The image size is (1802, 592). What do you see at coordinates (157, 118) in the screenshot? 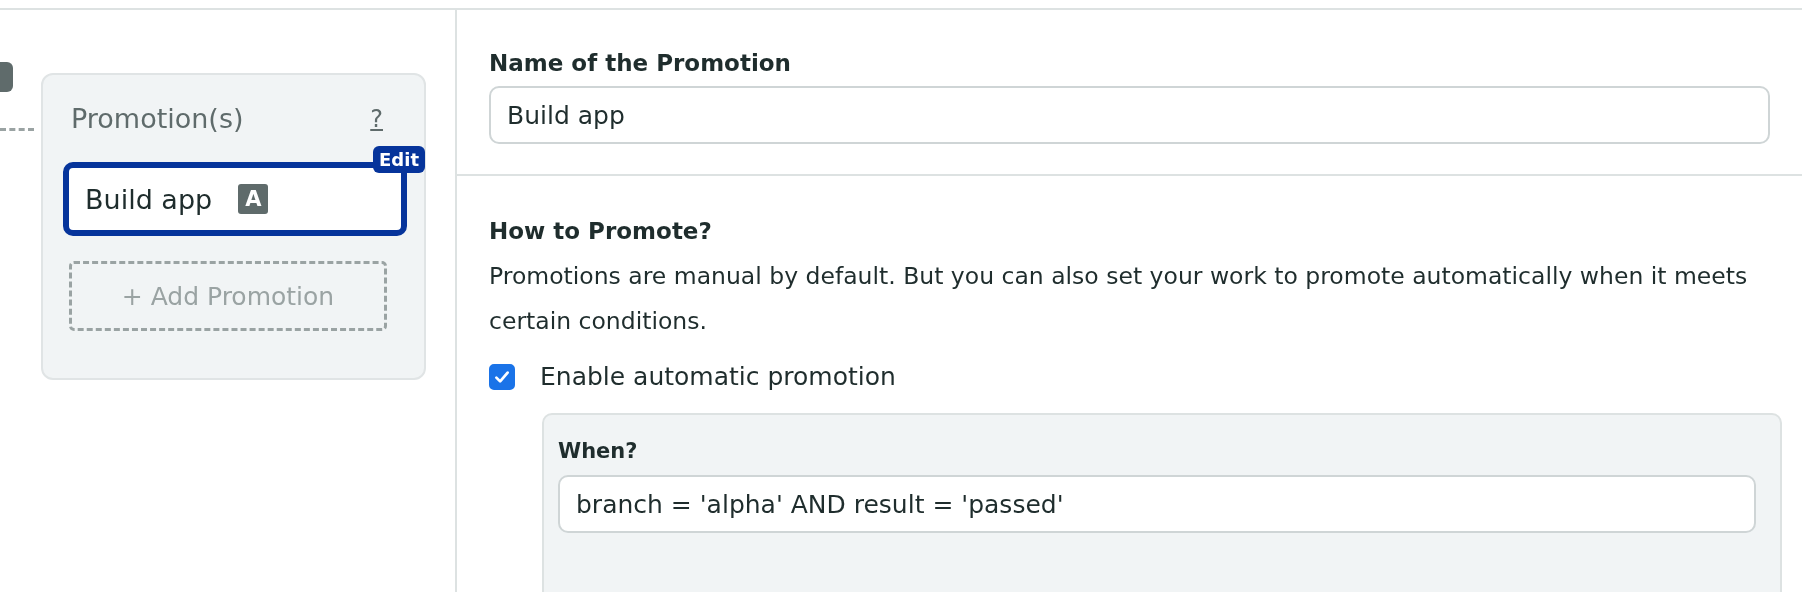
I see `panel-title: Promotion(s)` at bounding box center [157, 118].